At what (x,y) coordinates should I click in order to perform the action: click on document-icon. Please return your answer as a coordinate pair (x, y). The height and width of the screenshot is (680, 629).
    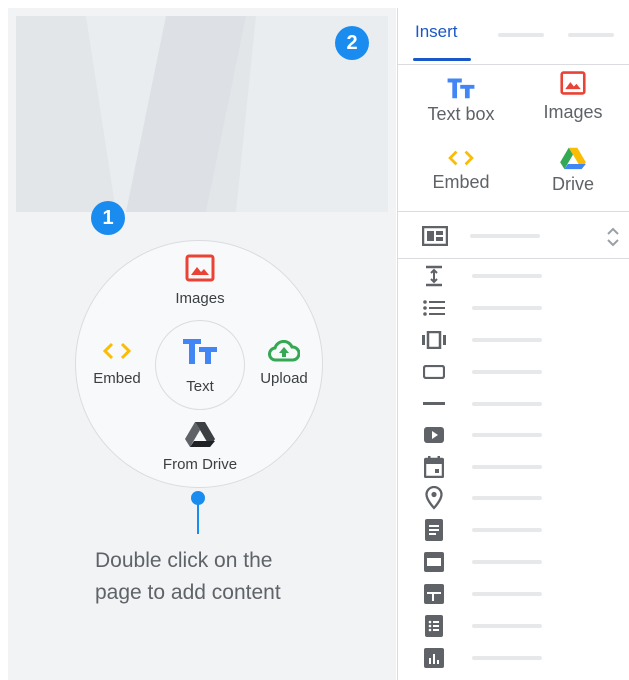
    Looking at the image, I should click on (434, 530).